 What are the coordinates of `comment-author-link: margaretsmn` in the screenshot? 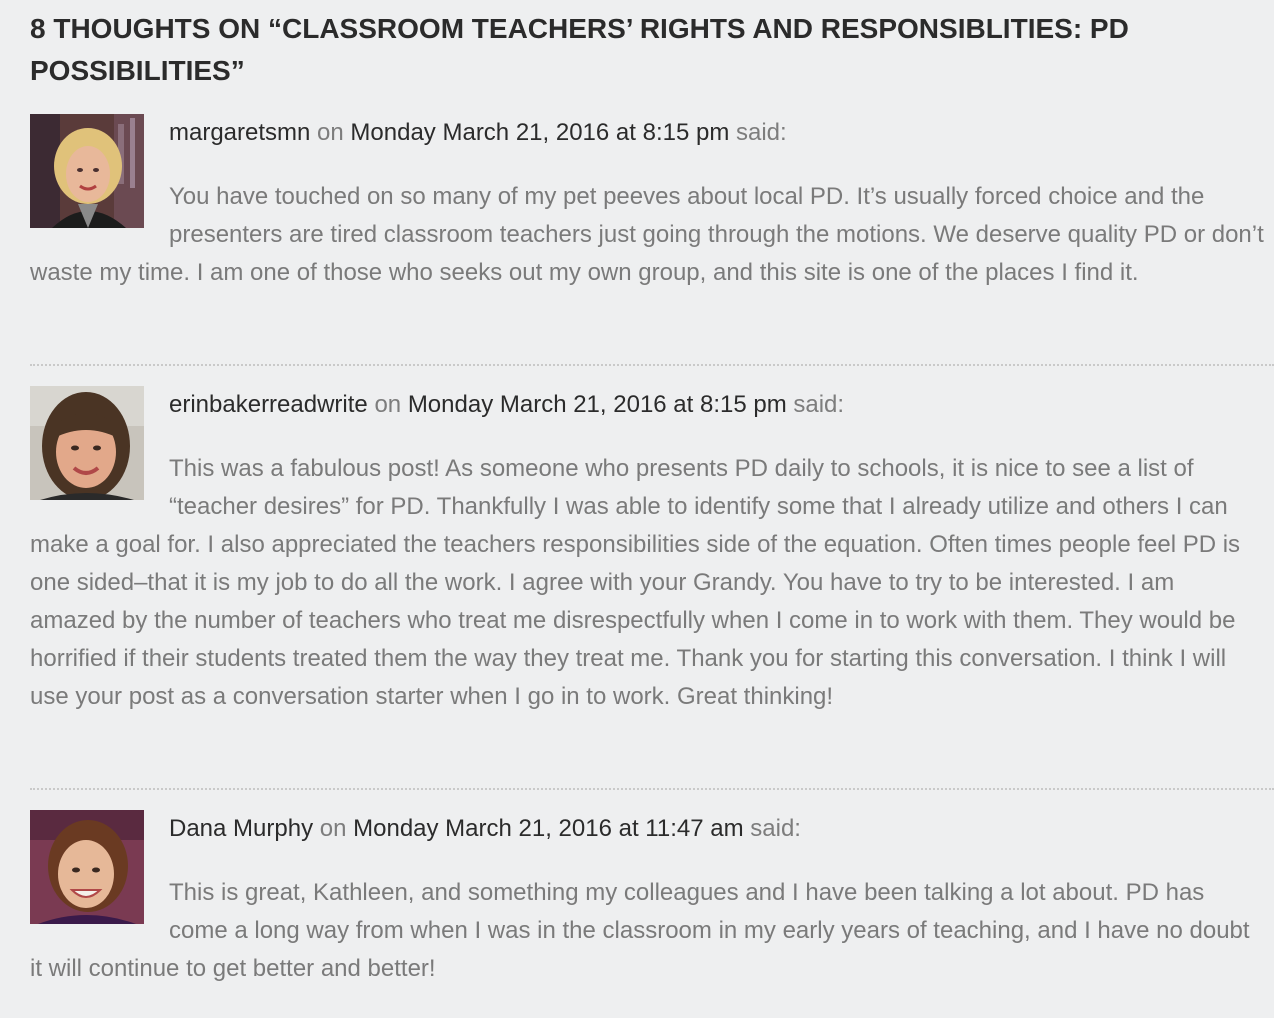 It's located at (239, 132).